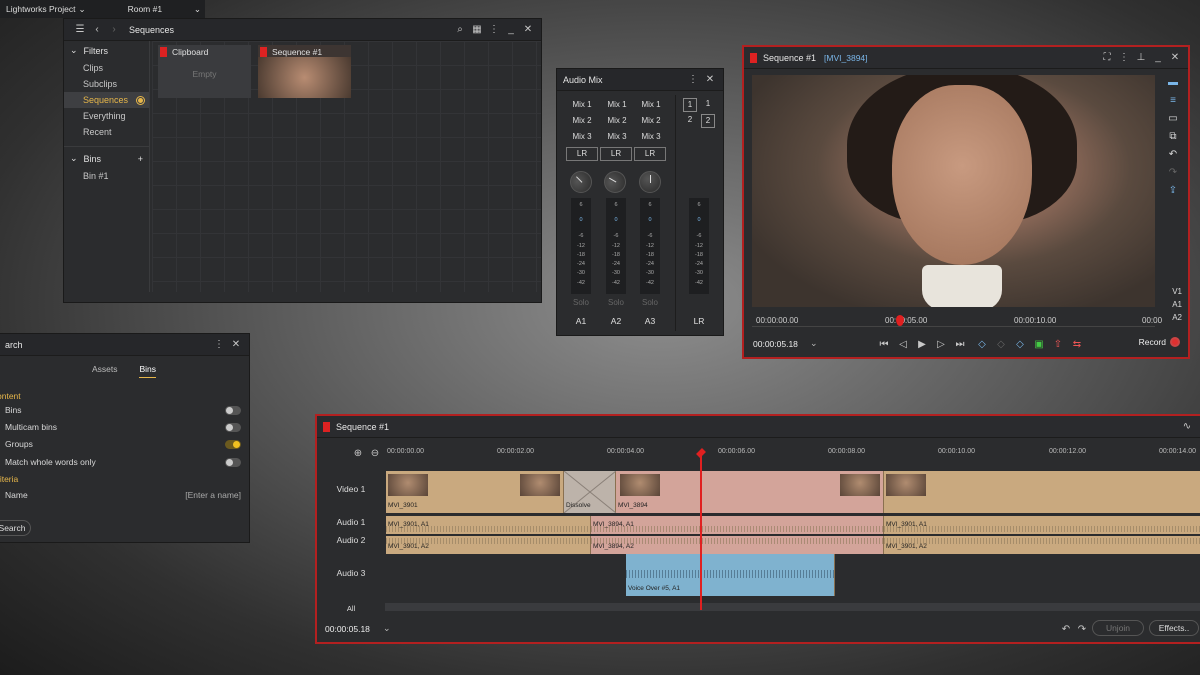 This screenshot has width=1200, height=675. I want to click on search-button: Search, so click(15, 528).